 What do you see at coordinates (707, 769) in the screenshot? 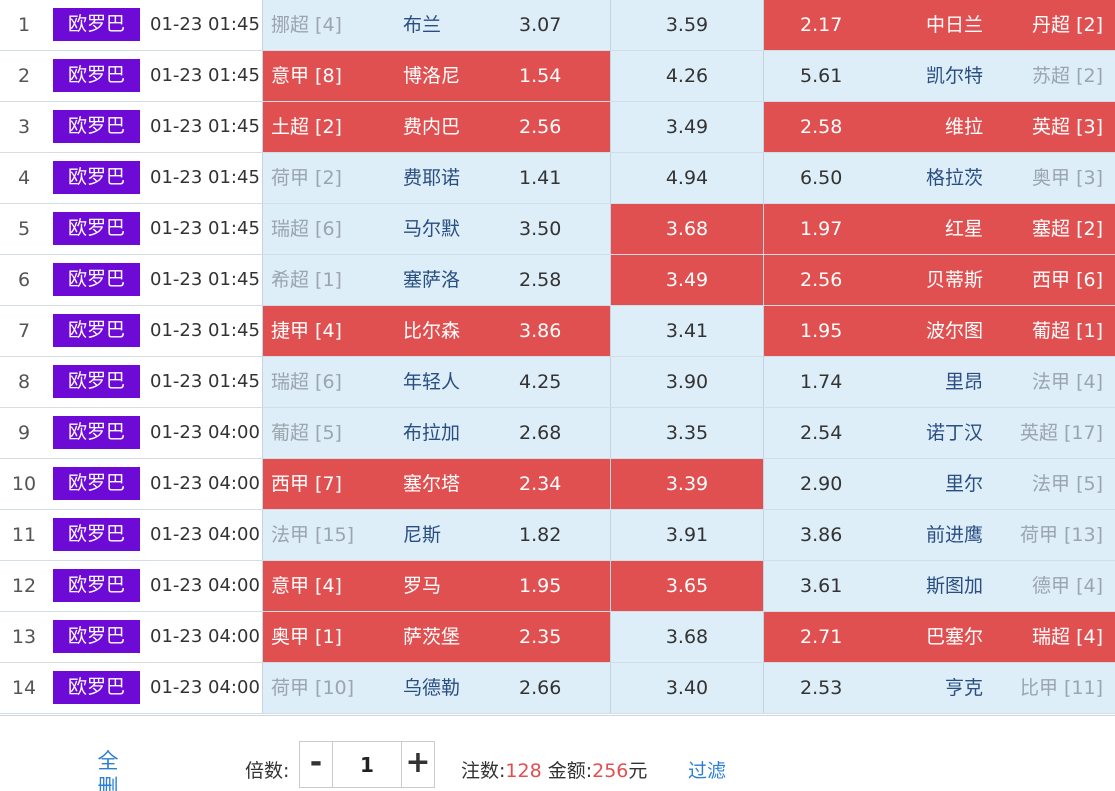
I see `filter-link: 过滤` at bounding box center [707, 769].